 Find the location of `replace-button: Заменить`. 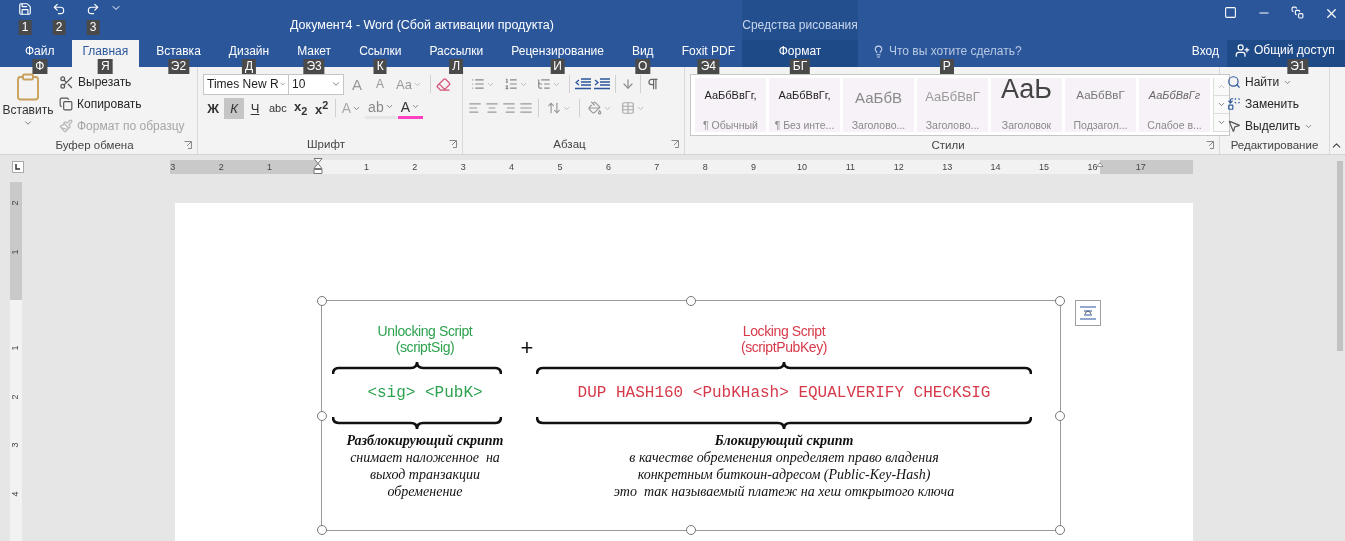

replace-button: Заменить is located at coordinates (1274, 104).